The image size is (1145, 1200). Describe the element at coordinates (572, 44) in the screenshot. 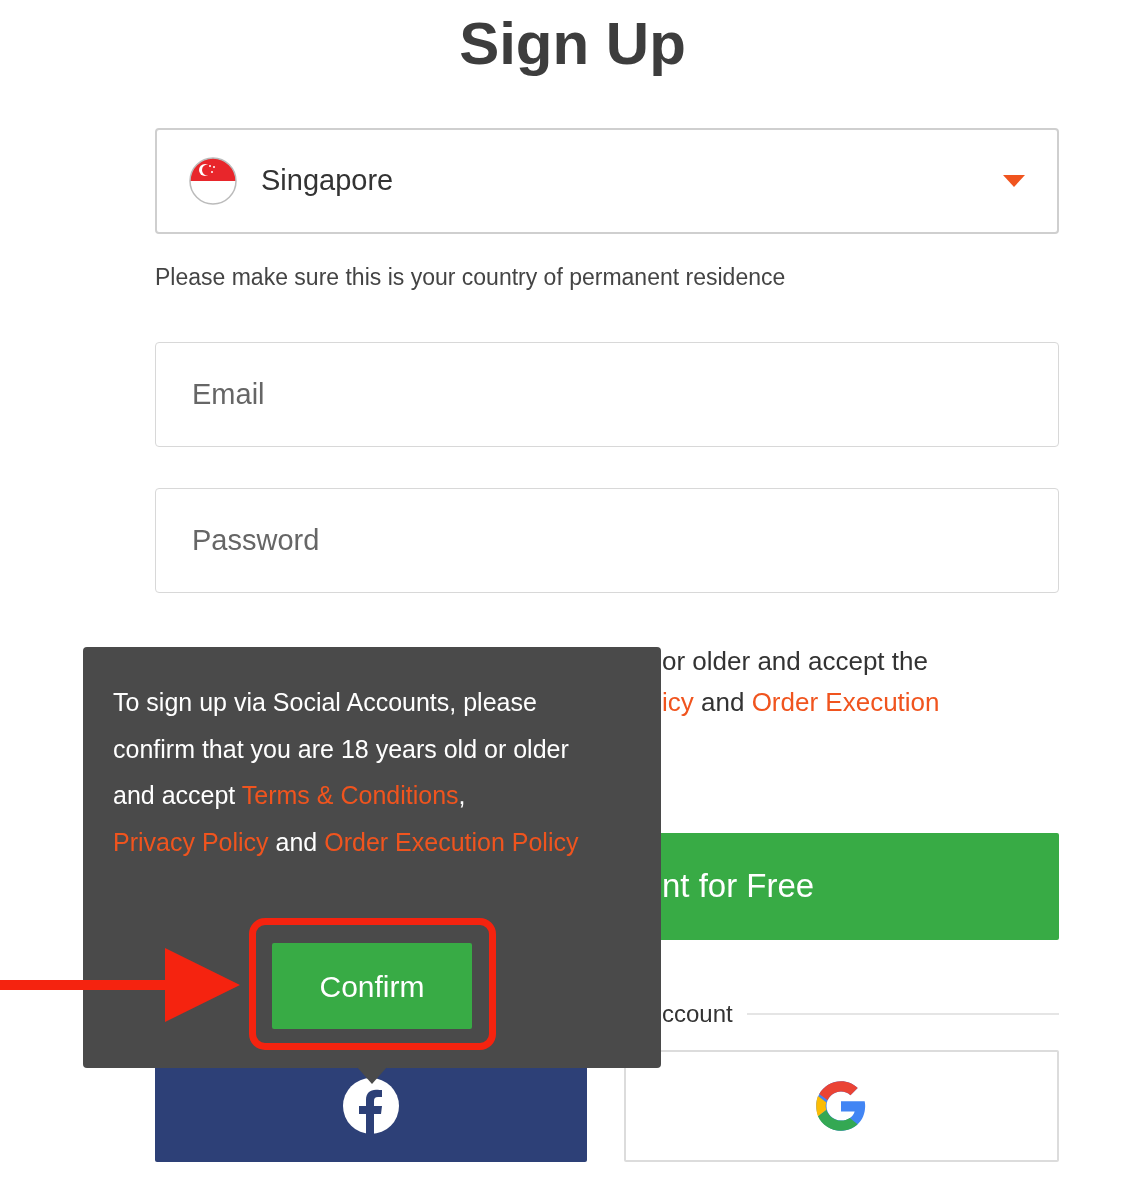

I see `page-title: Sign Up` at that location.